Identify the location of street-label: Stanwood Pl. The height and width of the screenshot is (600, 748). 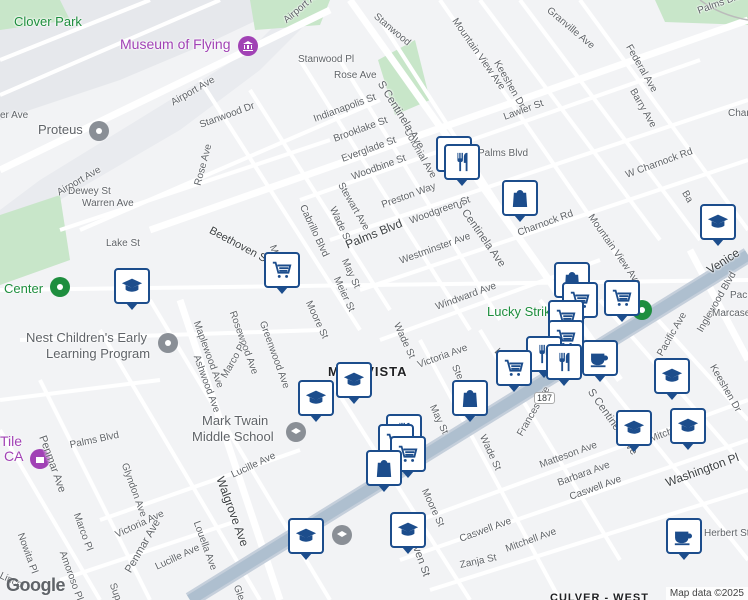
(326, 59).